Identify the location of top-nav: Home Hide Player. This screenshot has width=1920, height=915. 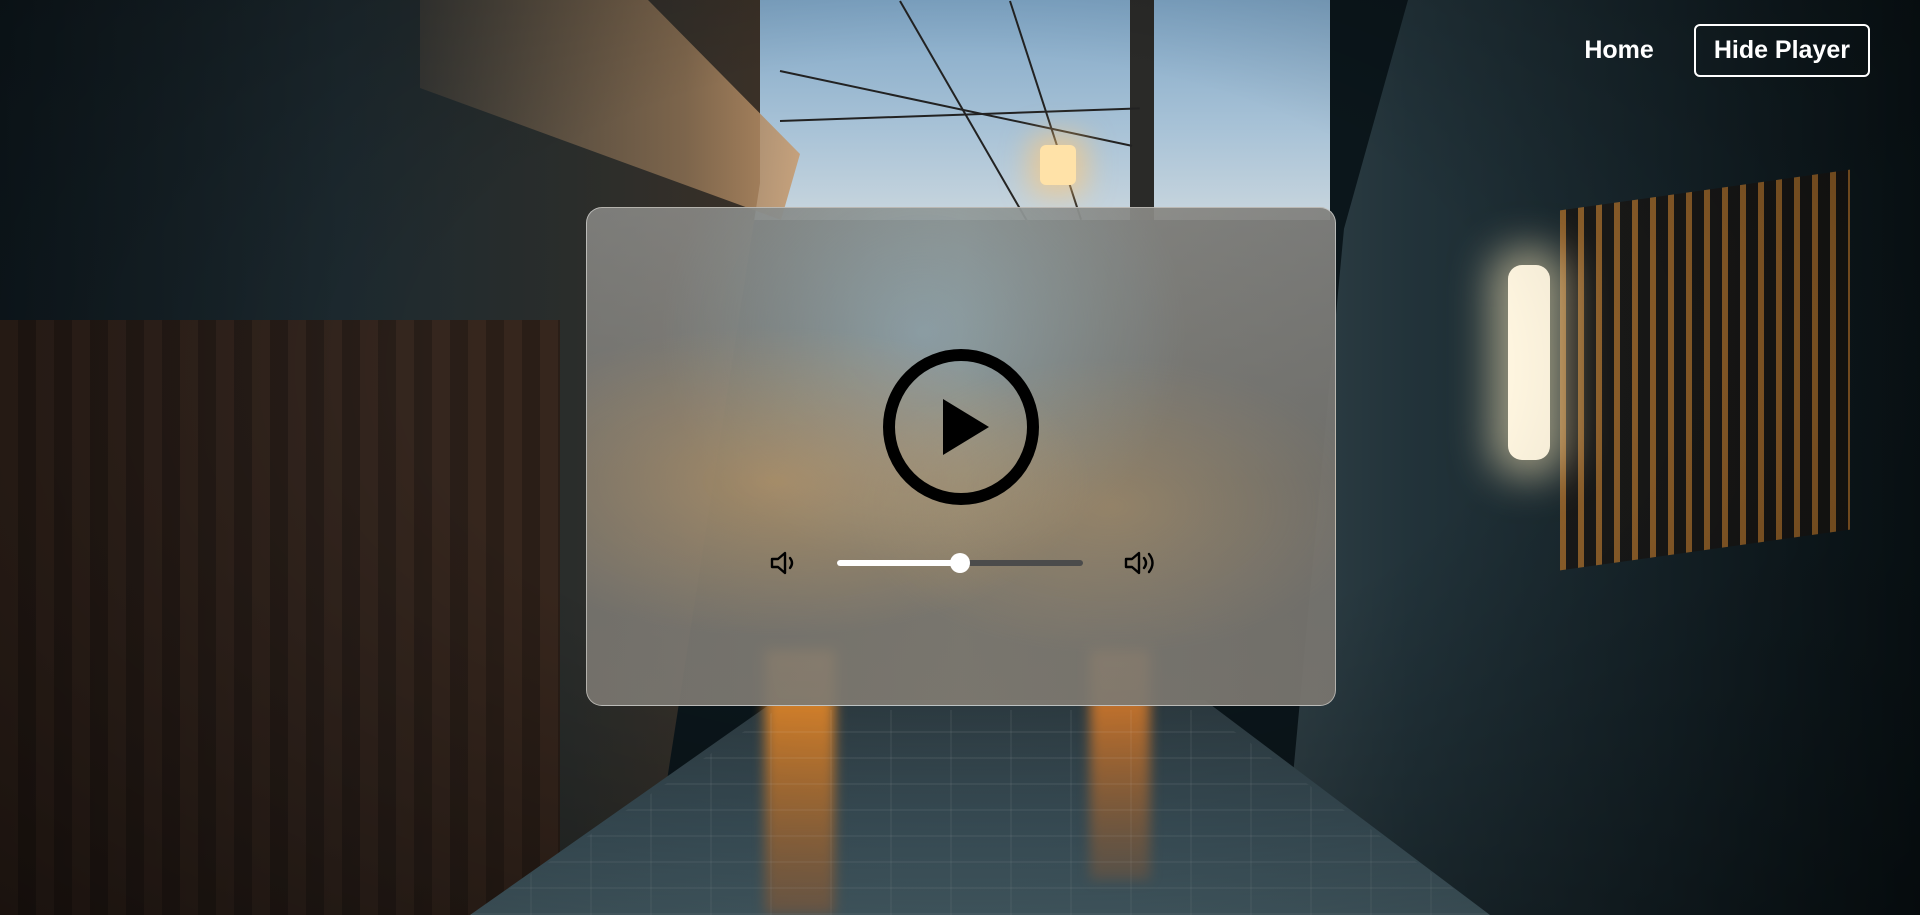
(1727, 50).